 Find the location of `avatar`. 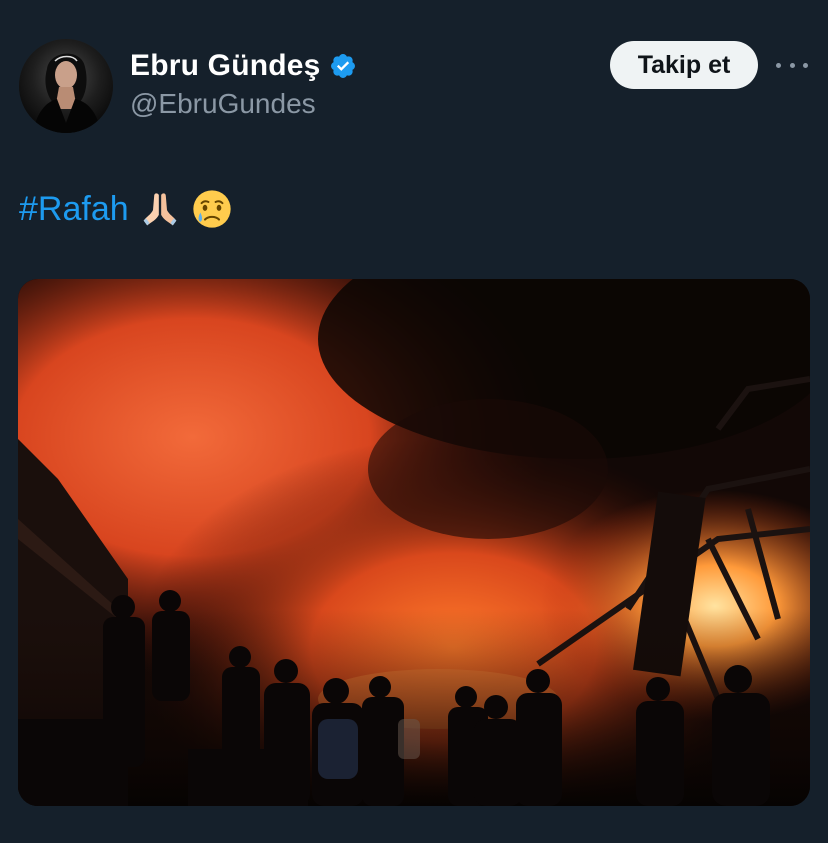

avatar is located at coordinates (66, 86).